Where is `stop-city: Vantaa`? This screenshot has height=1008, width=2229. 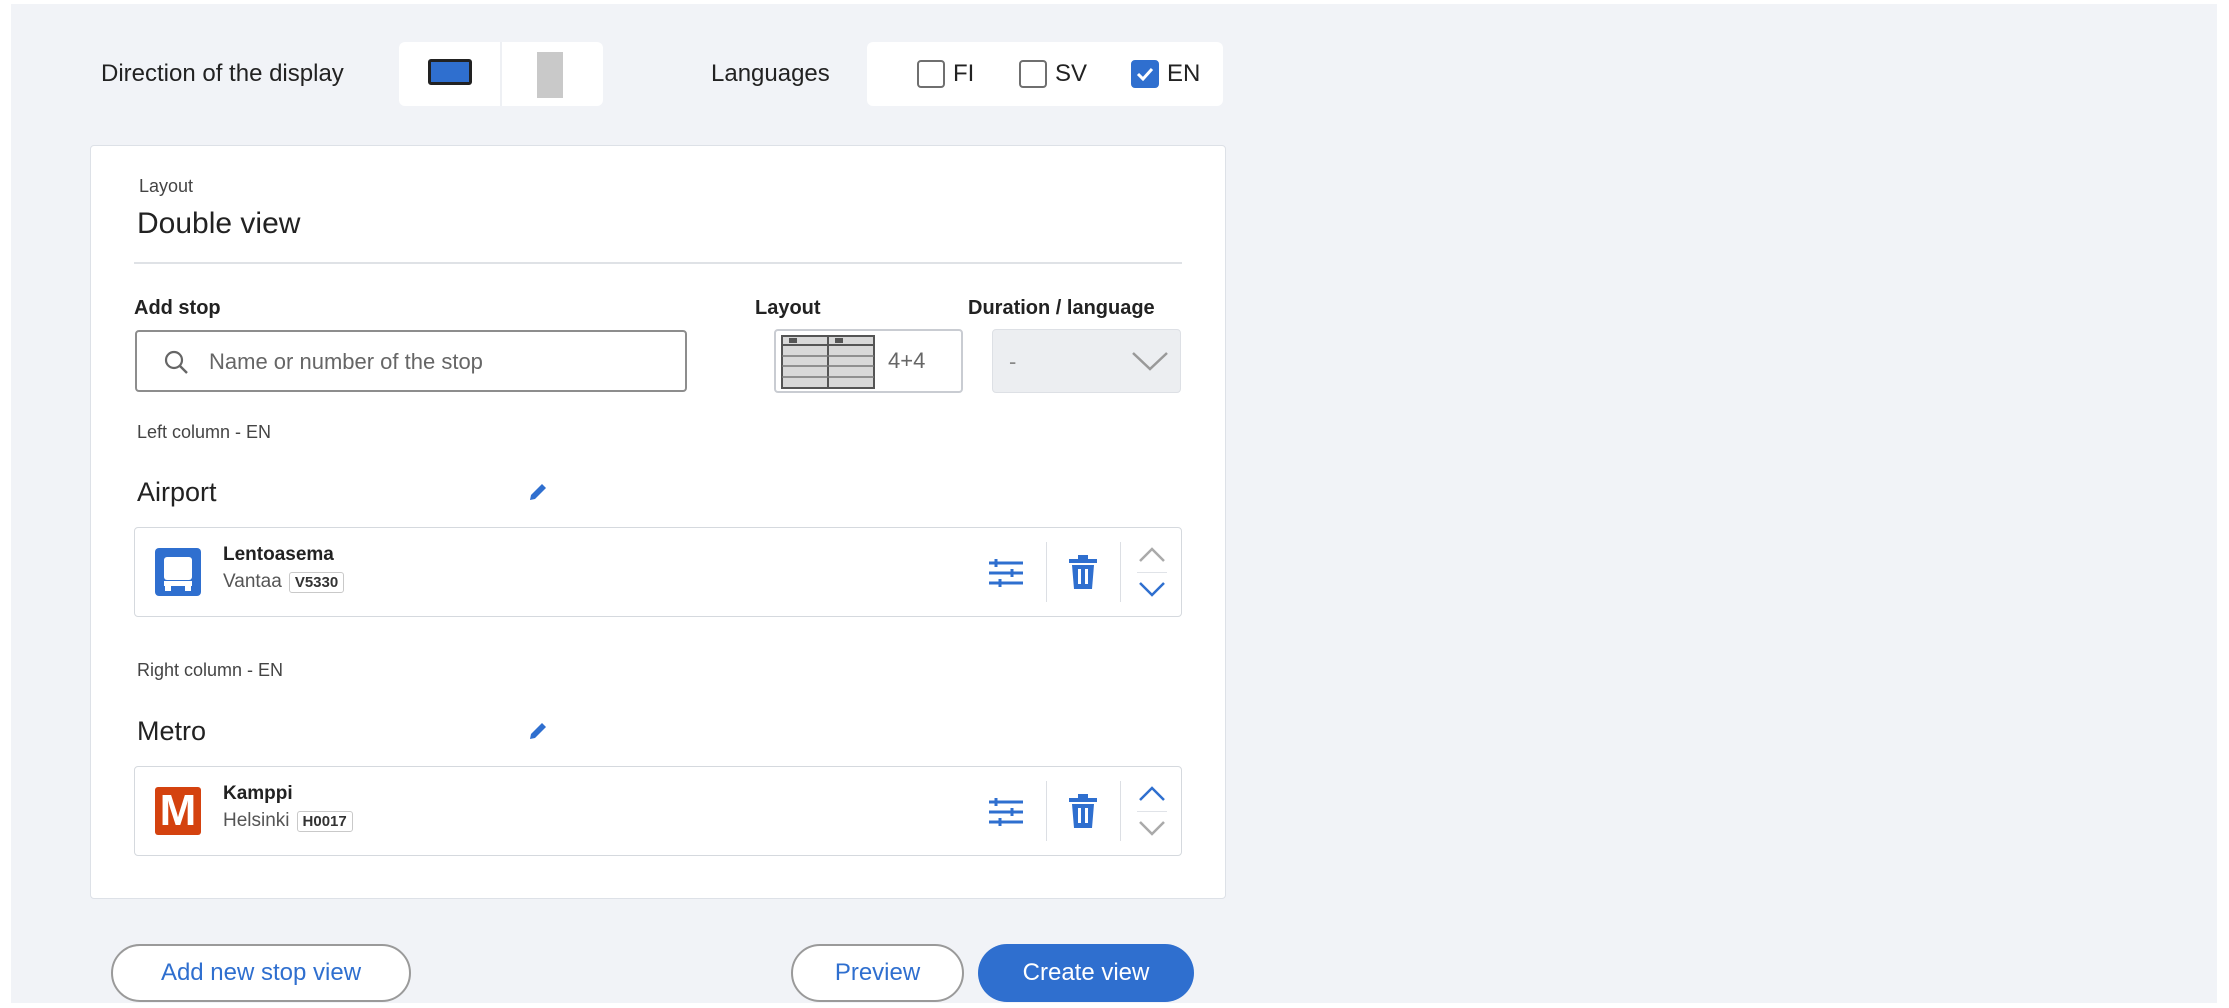
stop-city: Vantaa is located at coordinates (252, 581).